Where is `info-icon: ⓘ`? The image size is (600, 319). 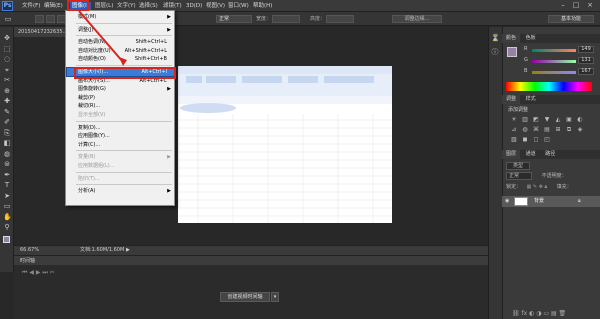
info-icon: ⓘ is located at coordinates (495, 52).